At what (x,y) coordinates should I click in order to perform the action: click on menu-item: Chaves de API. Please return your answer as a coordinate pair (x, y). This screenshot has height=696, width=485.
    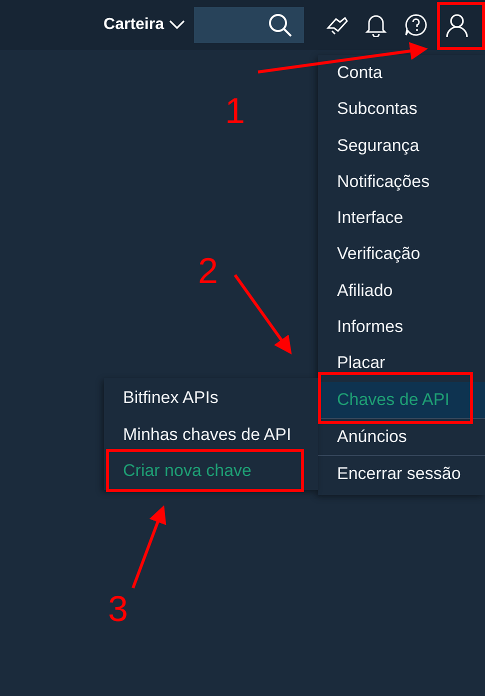
    Looking at the image, I should click on (401, 400).